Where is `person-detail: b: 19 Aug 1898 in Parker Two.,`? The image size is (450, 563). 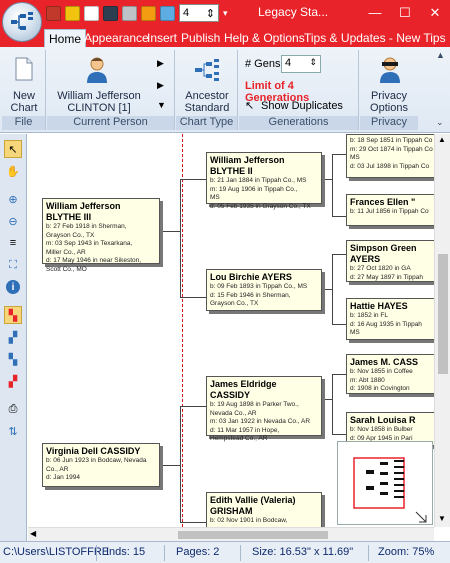 person-detail: b: 19 Aug 1898 in Parker Two., is located at coordinates (254, 404).